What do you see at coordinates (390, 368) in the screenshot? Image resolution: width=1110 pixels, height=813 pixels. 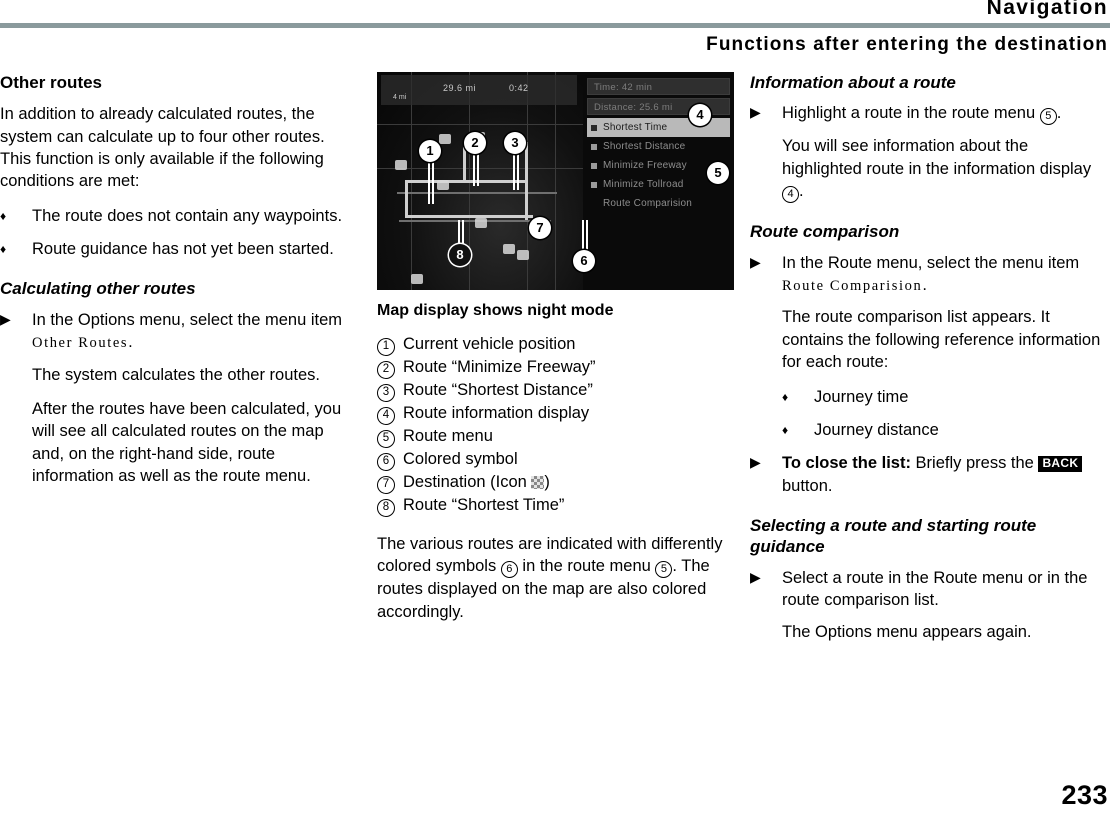 I see `legend-number: 2` at bounding box center [390, 368].